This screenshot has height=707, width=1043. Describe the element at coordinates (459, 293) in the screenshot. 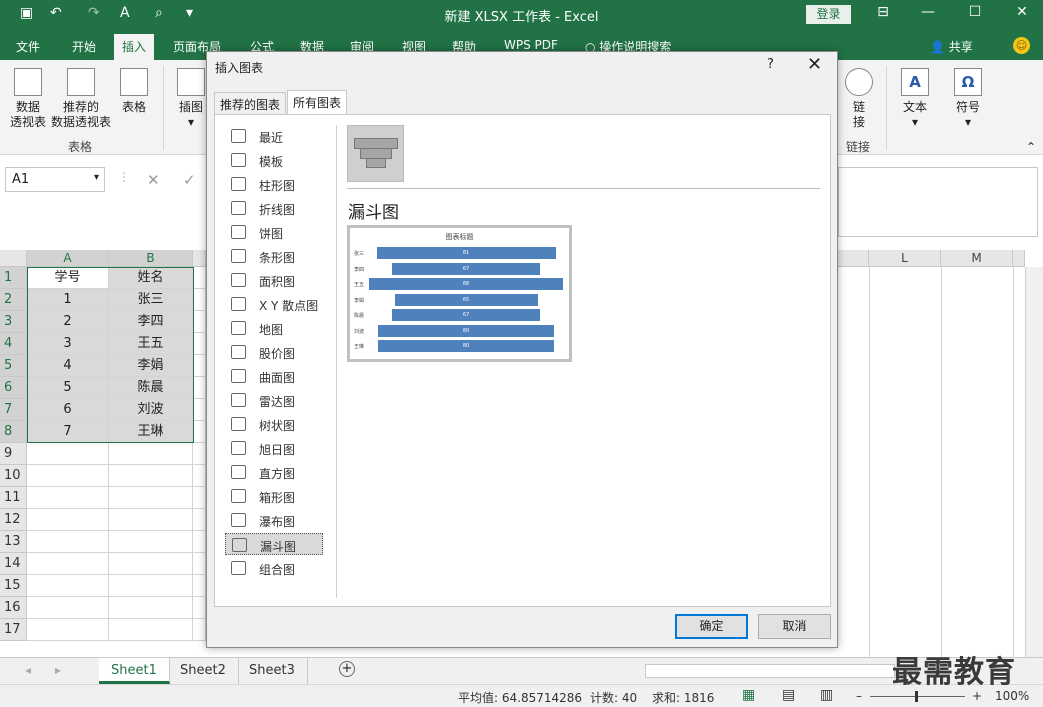

I see `chart-preview: 图表标题 张三 81 李四 67 王五 88 李娟 65 陈晨 67 刘波 80 王琳 80` at that location.